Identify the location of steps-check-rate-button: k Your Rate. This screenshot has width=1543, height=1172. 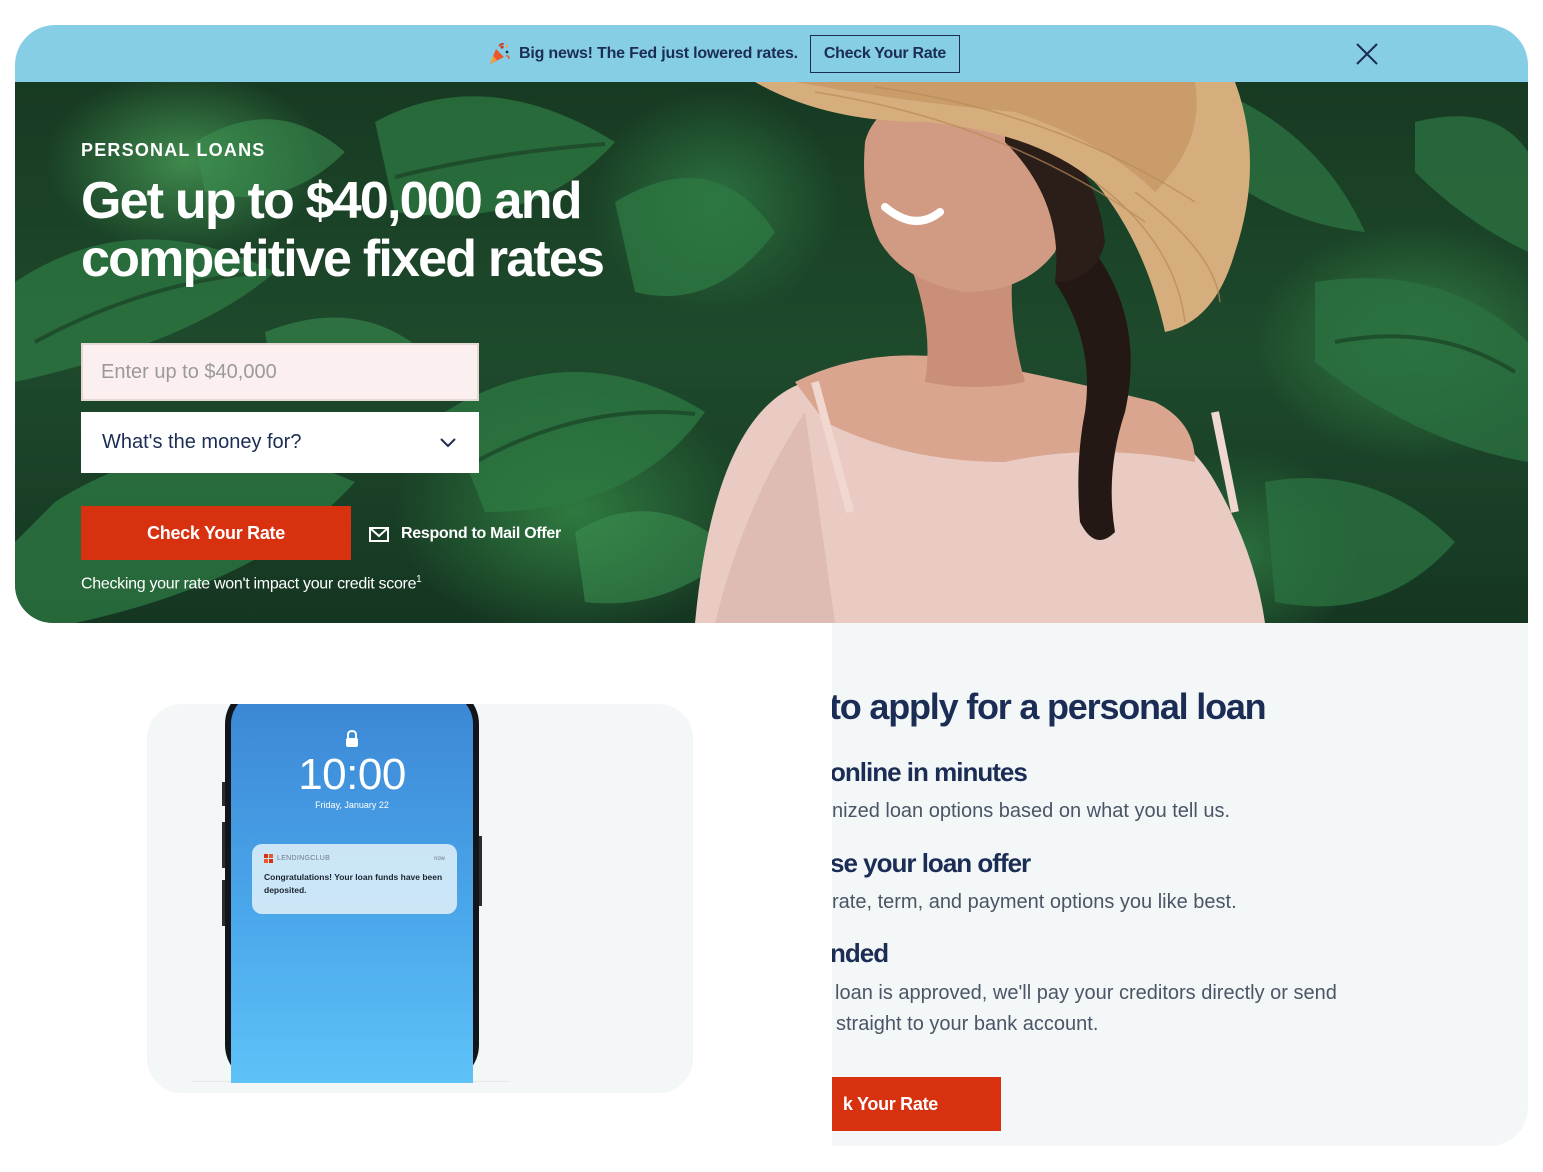
(916, 1104).